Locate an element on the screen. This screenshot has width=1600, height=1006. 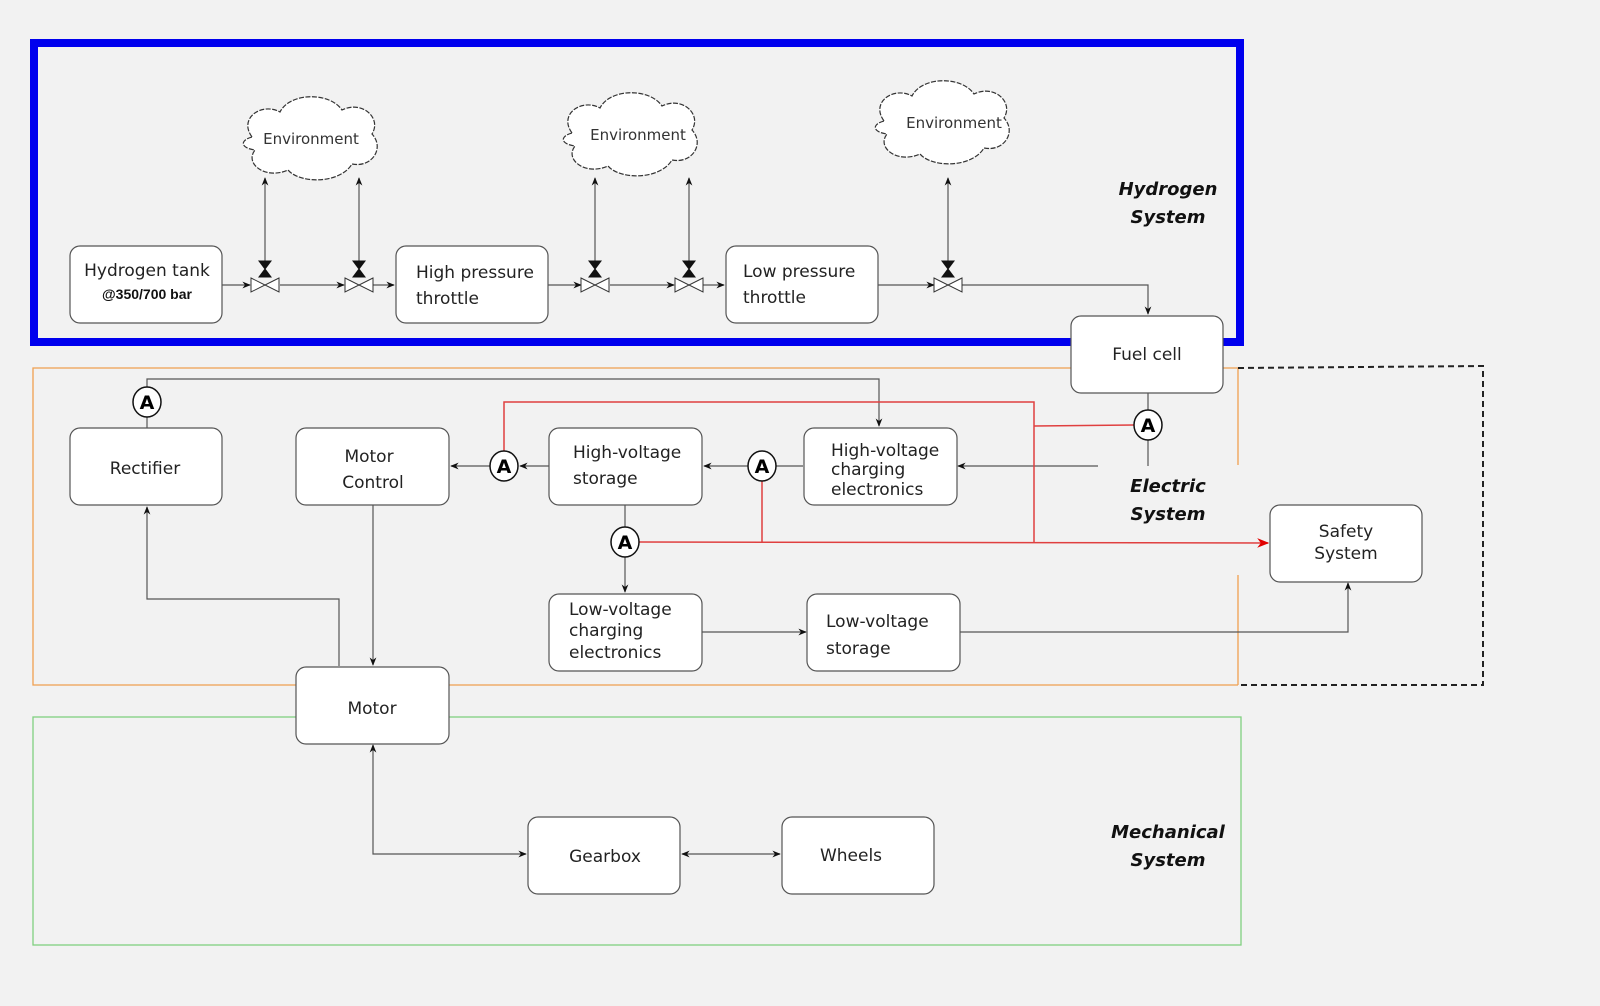
svg-text: @350/700 bar is located at coordinates (147, 294).